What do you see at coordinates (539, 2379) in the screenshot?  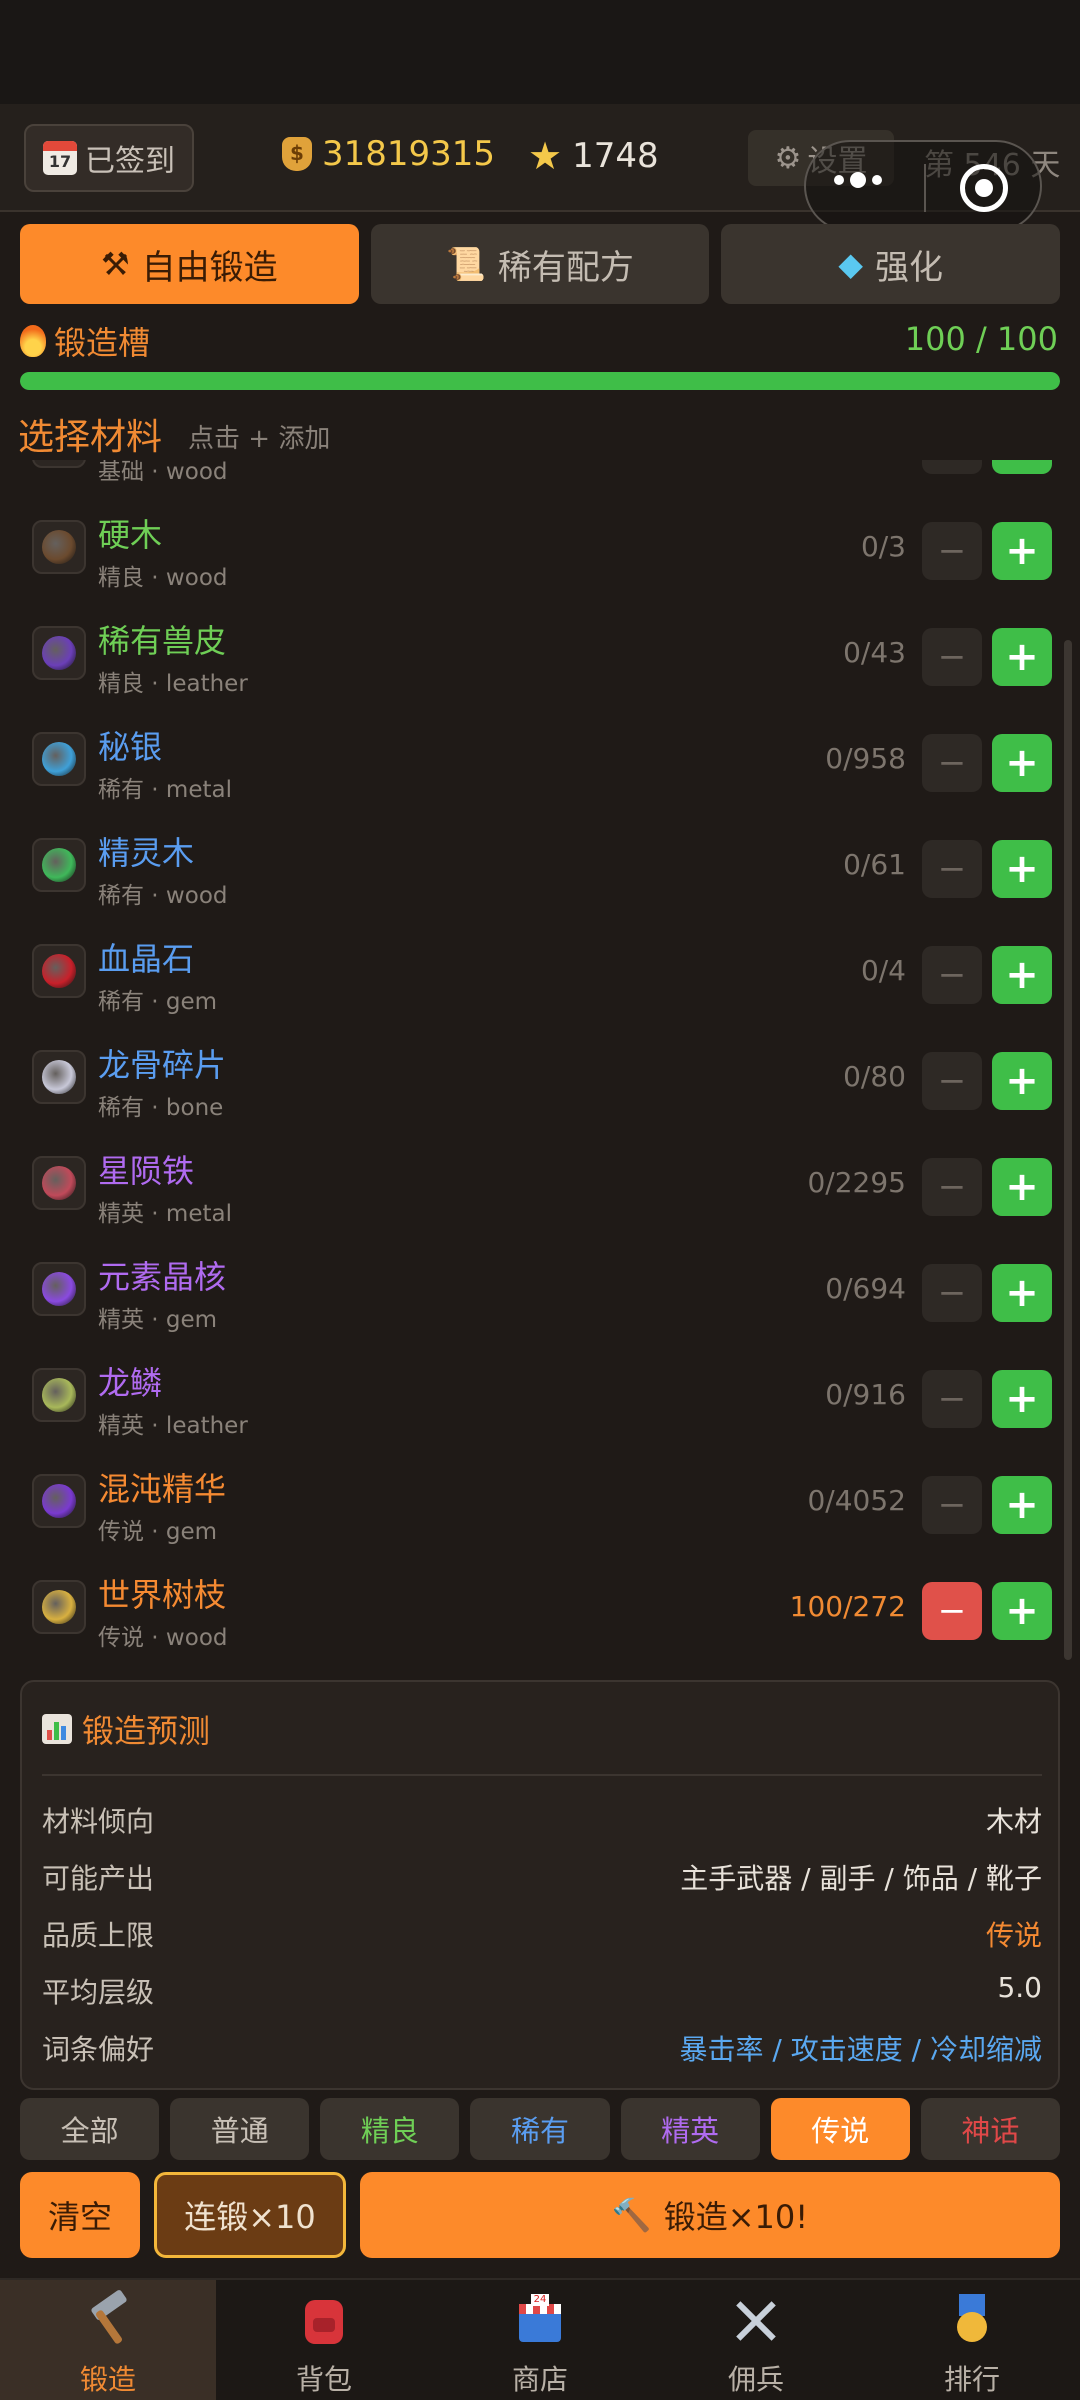 I see `nav-label: 商店` at bounding box center [539, 2379].